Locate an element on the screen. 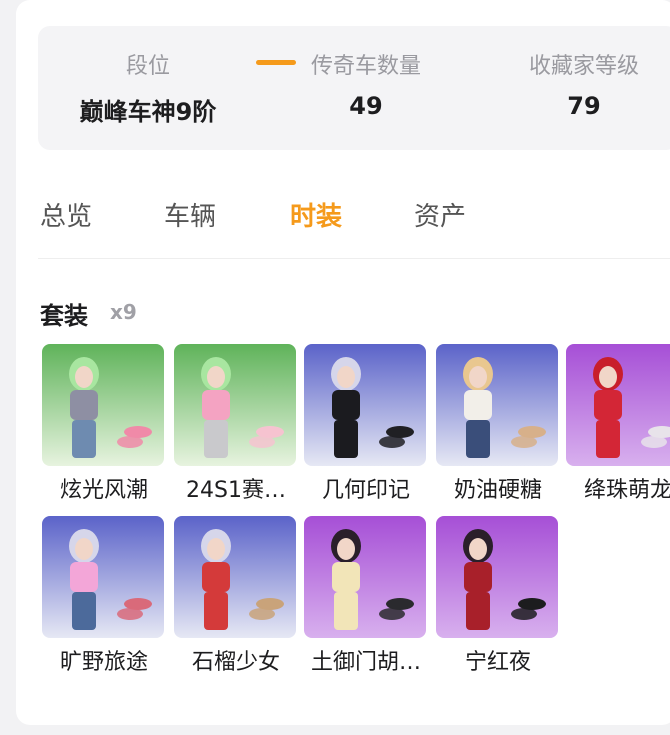 The height and width of the screenshot is (735, 670). outfit-name: 奶油硬糖 is located at coordinates (497, 490).